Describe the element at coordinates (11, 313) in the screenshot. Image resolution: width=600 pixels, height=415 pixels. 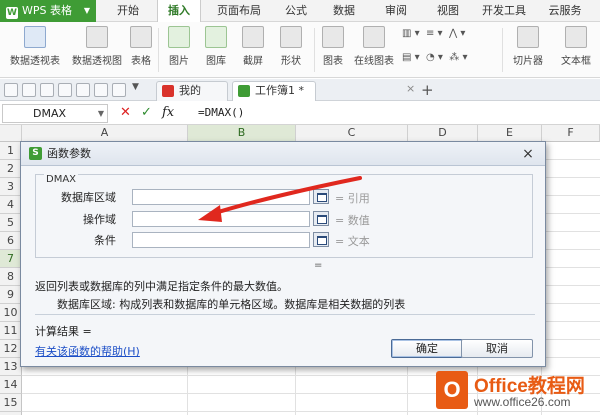
I see `row-header-10: 10` at that location.